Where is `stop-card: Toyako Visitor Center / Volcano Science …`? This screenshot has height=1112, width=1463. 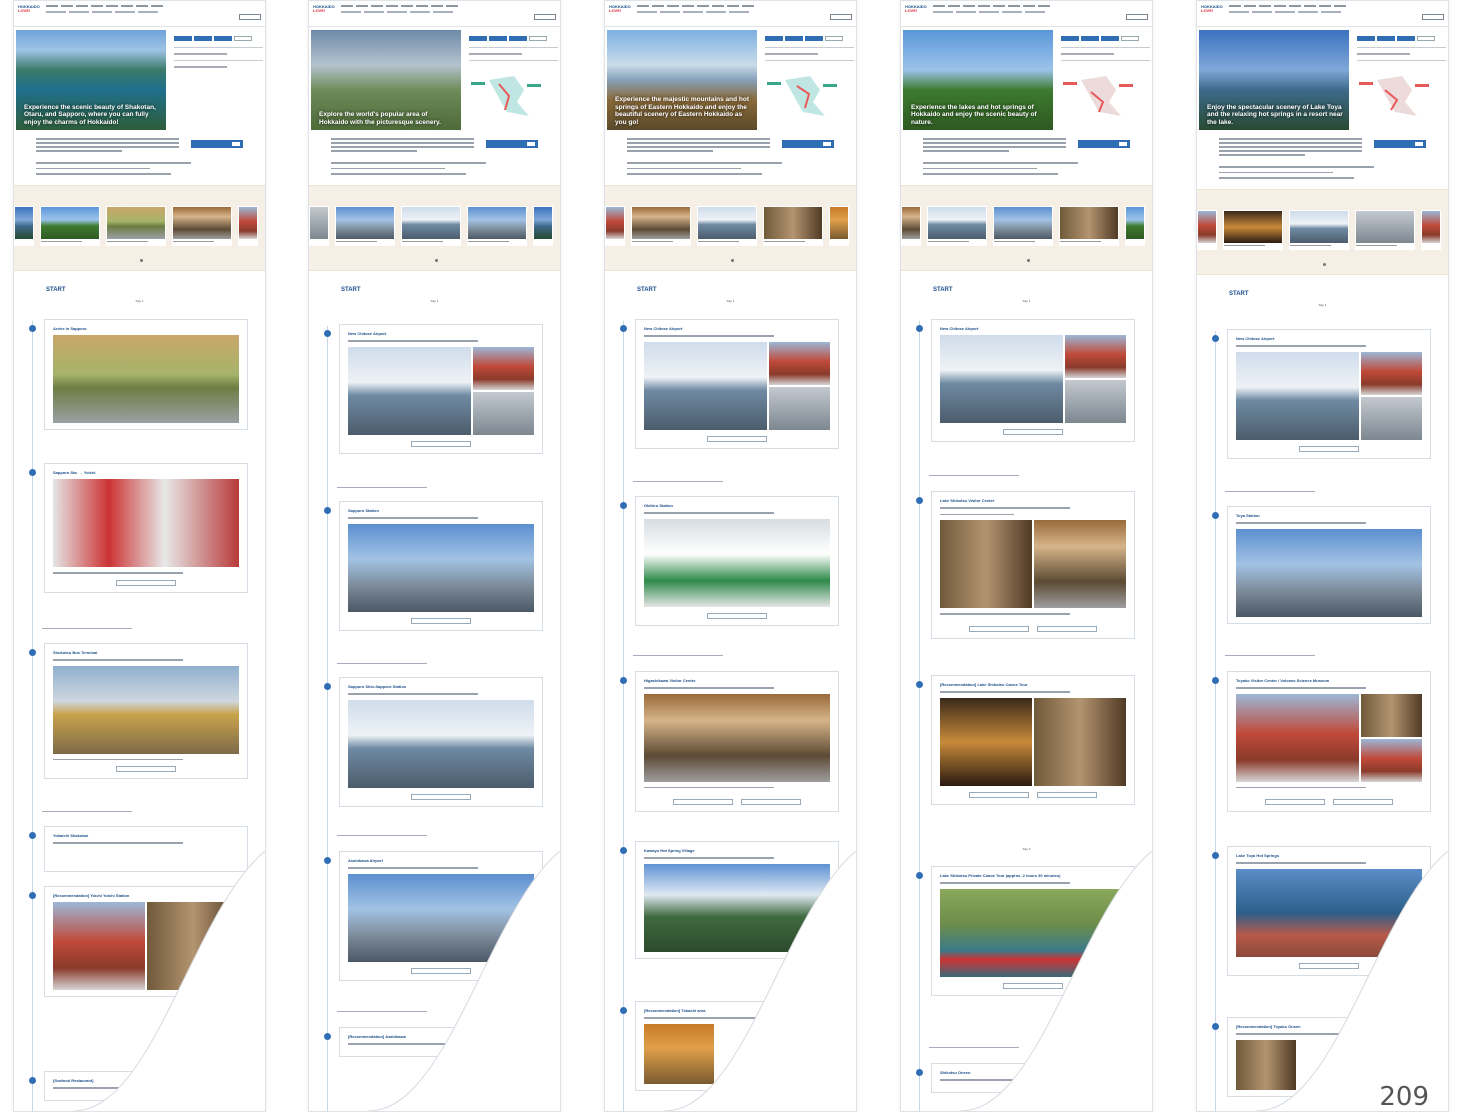 stop-card: Toyako Visitor Center / Volcano Science … is located at coordinates (1321, 741).